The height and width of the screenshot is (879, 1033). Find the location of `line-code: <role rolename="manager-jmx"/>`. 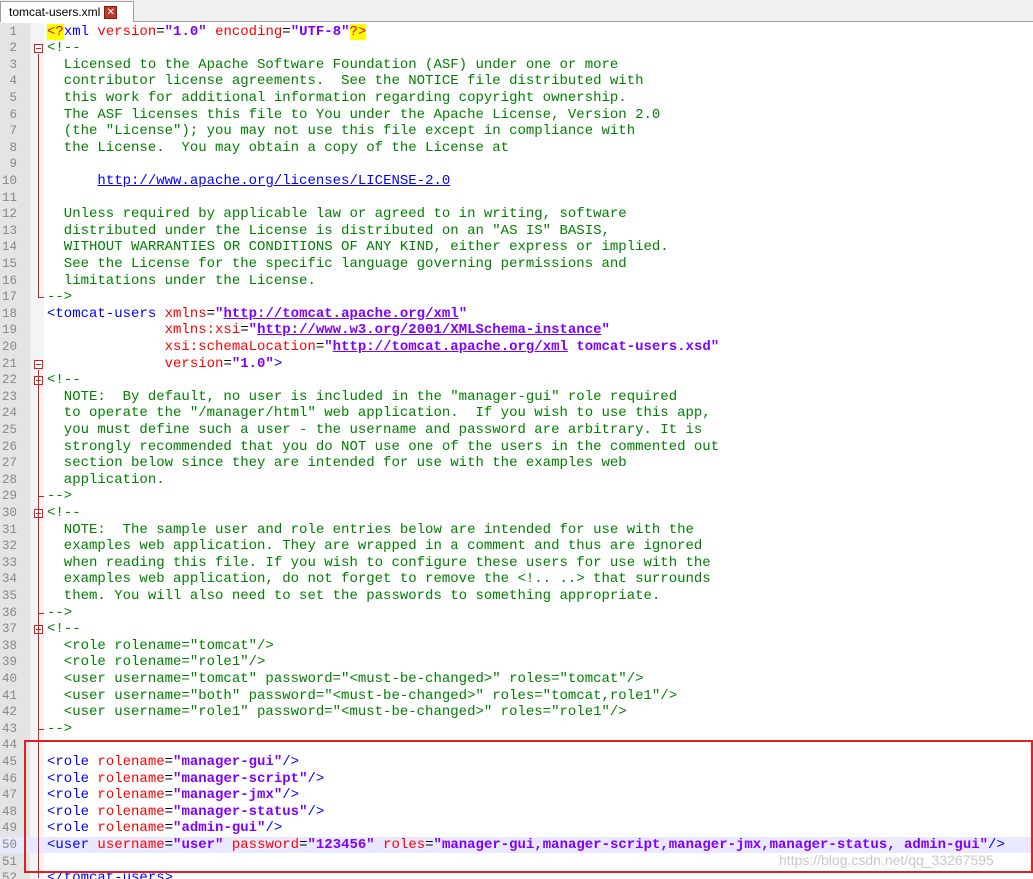

line-code: <role rolename="manager-jmx"/> is located at coordinates (173, 795).